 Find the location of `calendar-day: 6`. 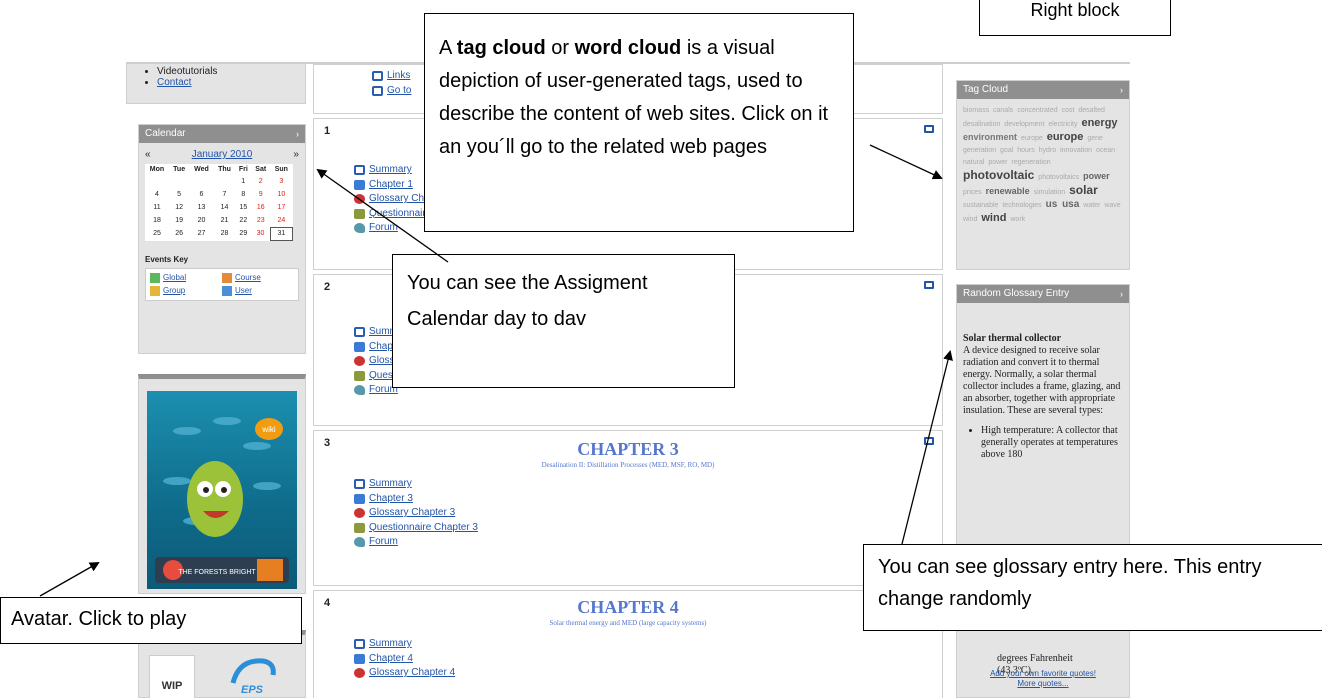

calendar-day: 6 is located at coordinates (201, 194).